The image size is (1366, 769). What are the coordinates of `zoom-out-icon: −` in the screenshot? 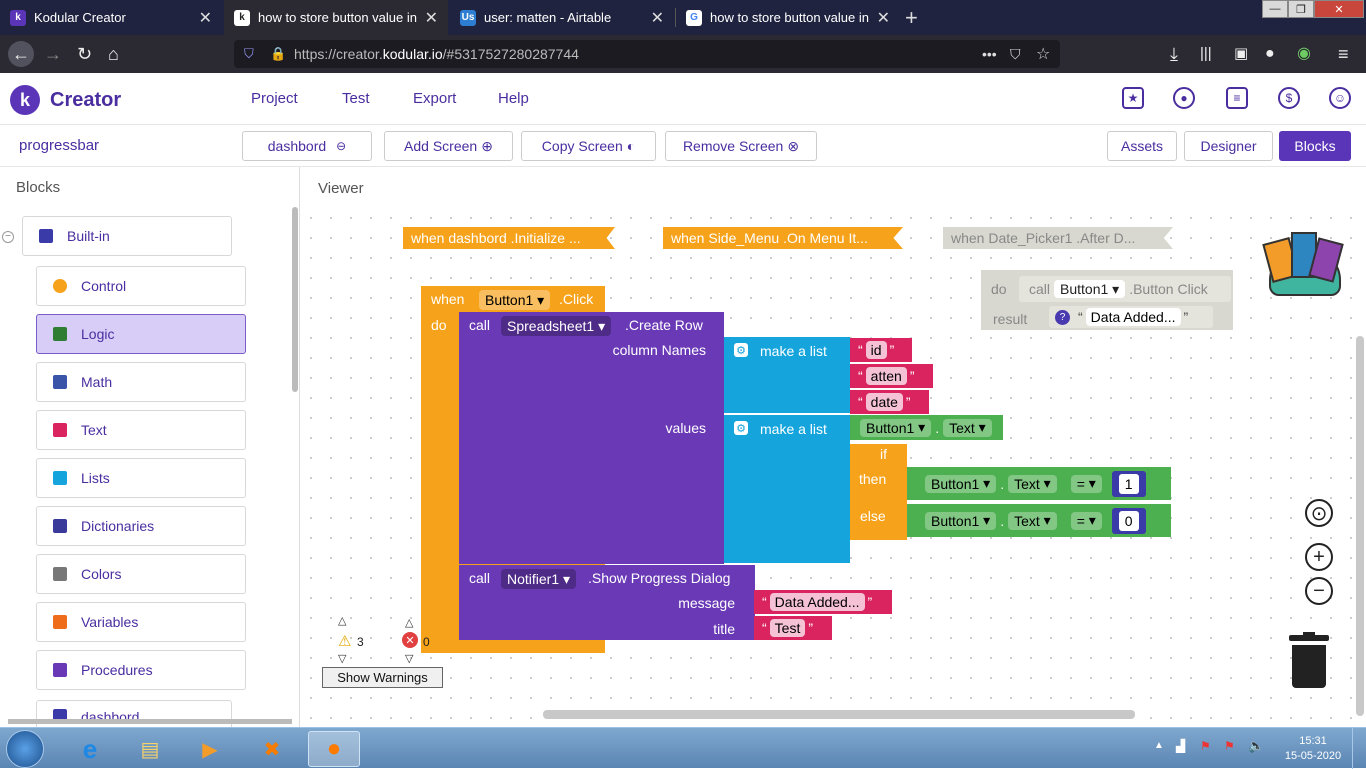 It's located at (1319, 591).